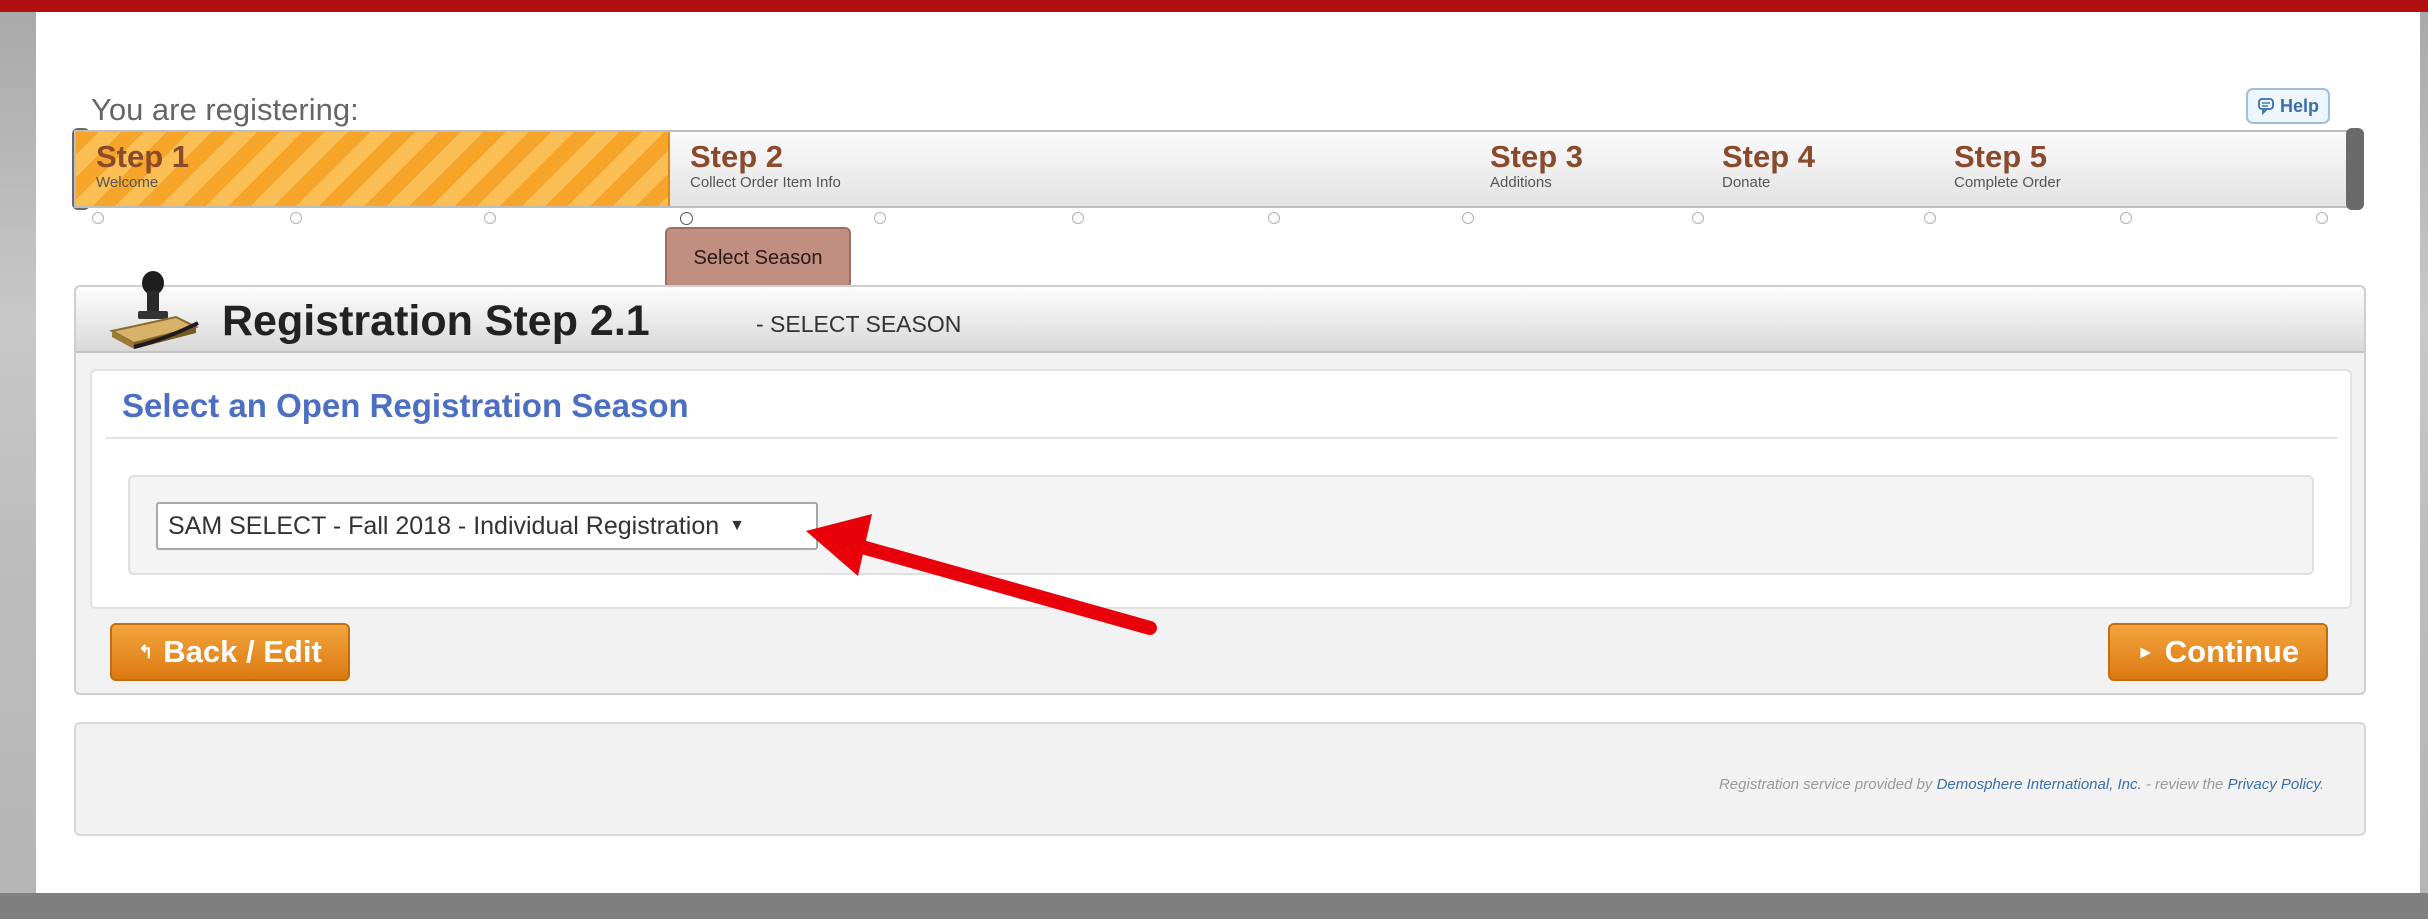  I want to click on step-subtitle: Complete Order, so click(2007, 182).